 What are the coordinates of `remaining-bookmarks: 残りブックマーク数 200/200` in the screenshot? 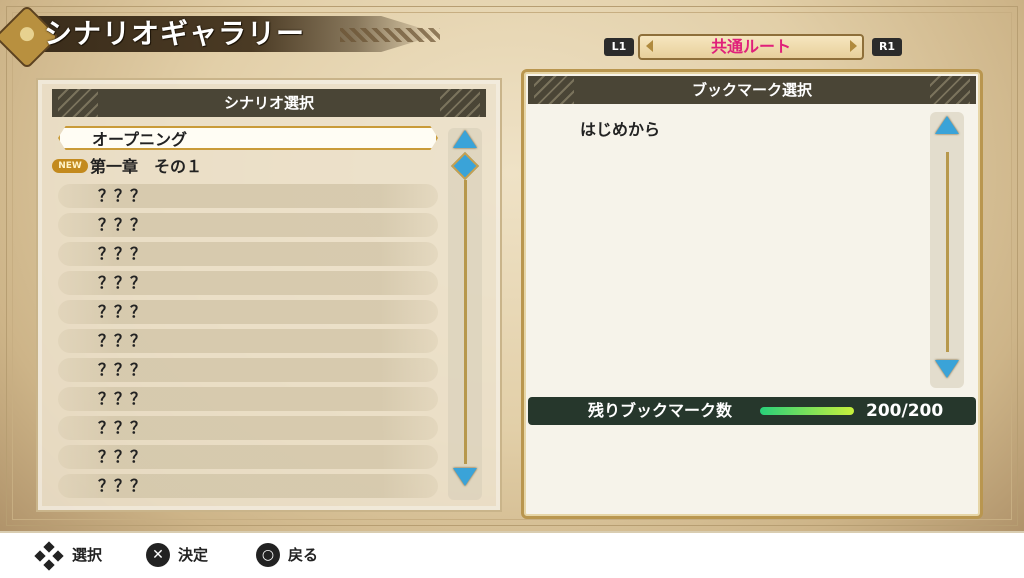 It's located at (752, 411).